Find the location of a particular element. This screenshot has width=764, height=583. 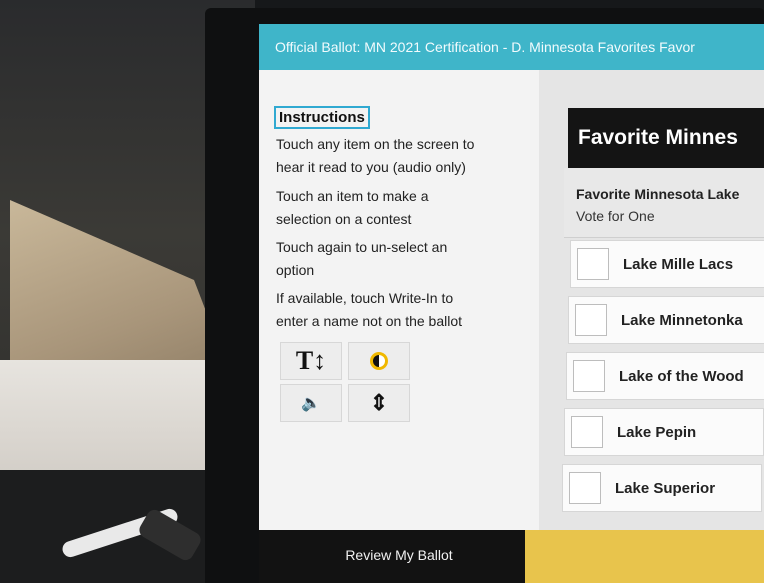

instruction-line: If available, touch Write-In to is located at coordinates (401, 298).